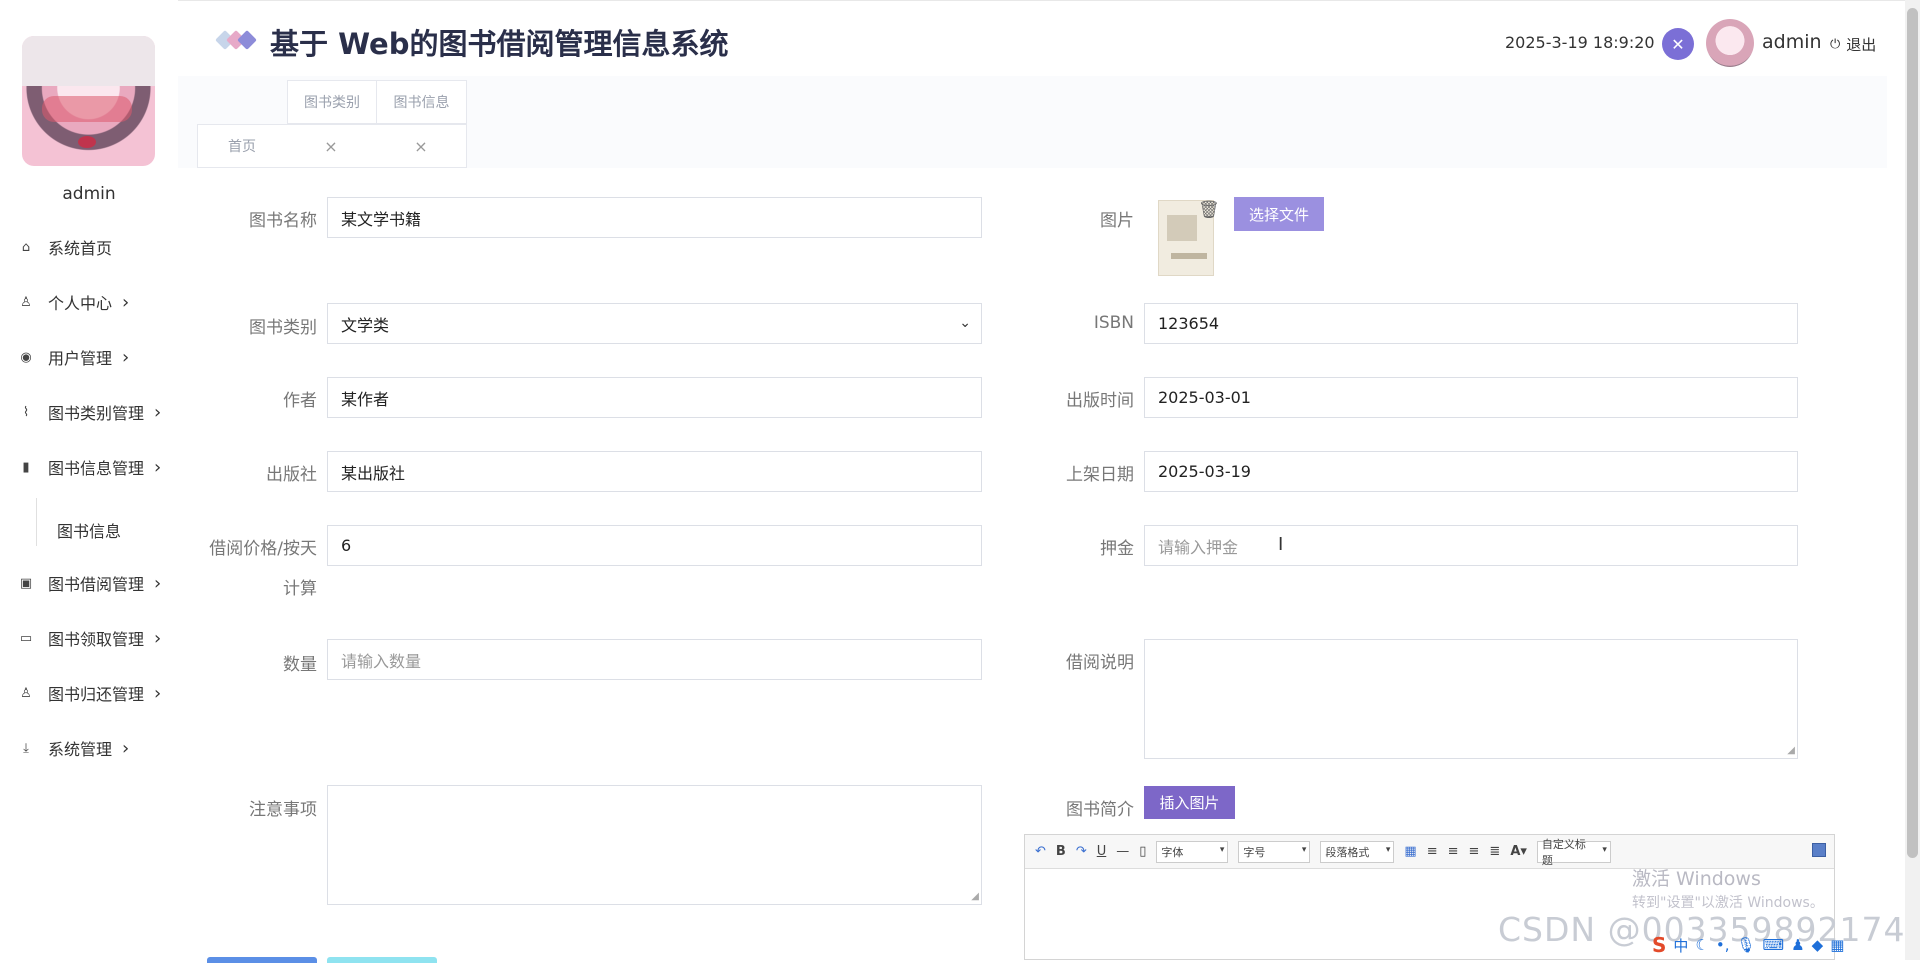 The height and width of the screenshot is (963, 1920). Describe the element at coordinates (654, 217) in the screenshot. I see `book-name-input: 某文学书籍` at that location.